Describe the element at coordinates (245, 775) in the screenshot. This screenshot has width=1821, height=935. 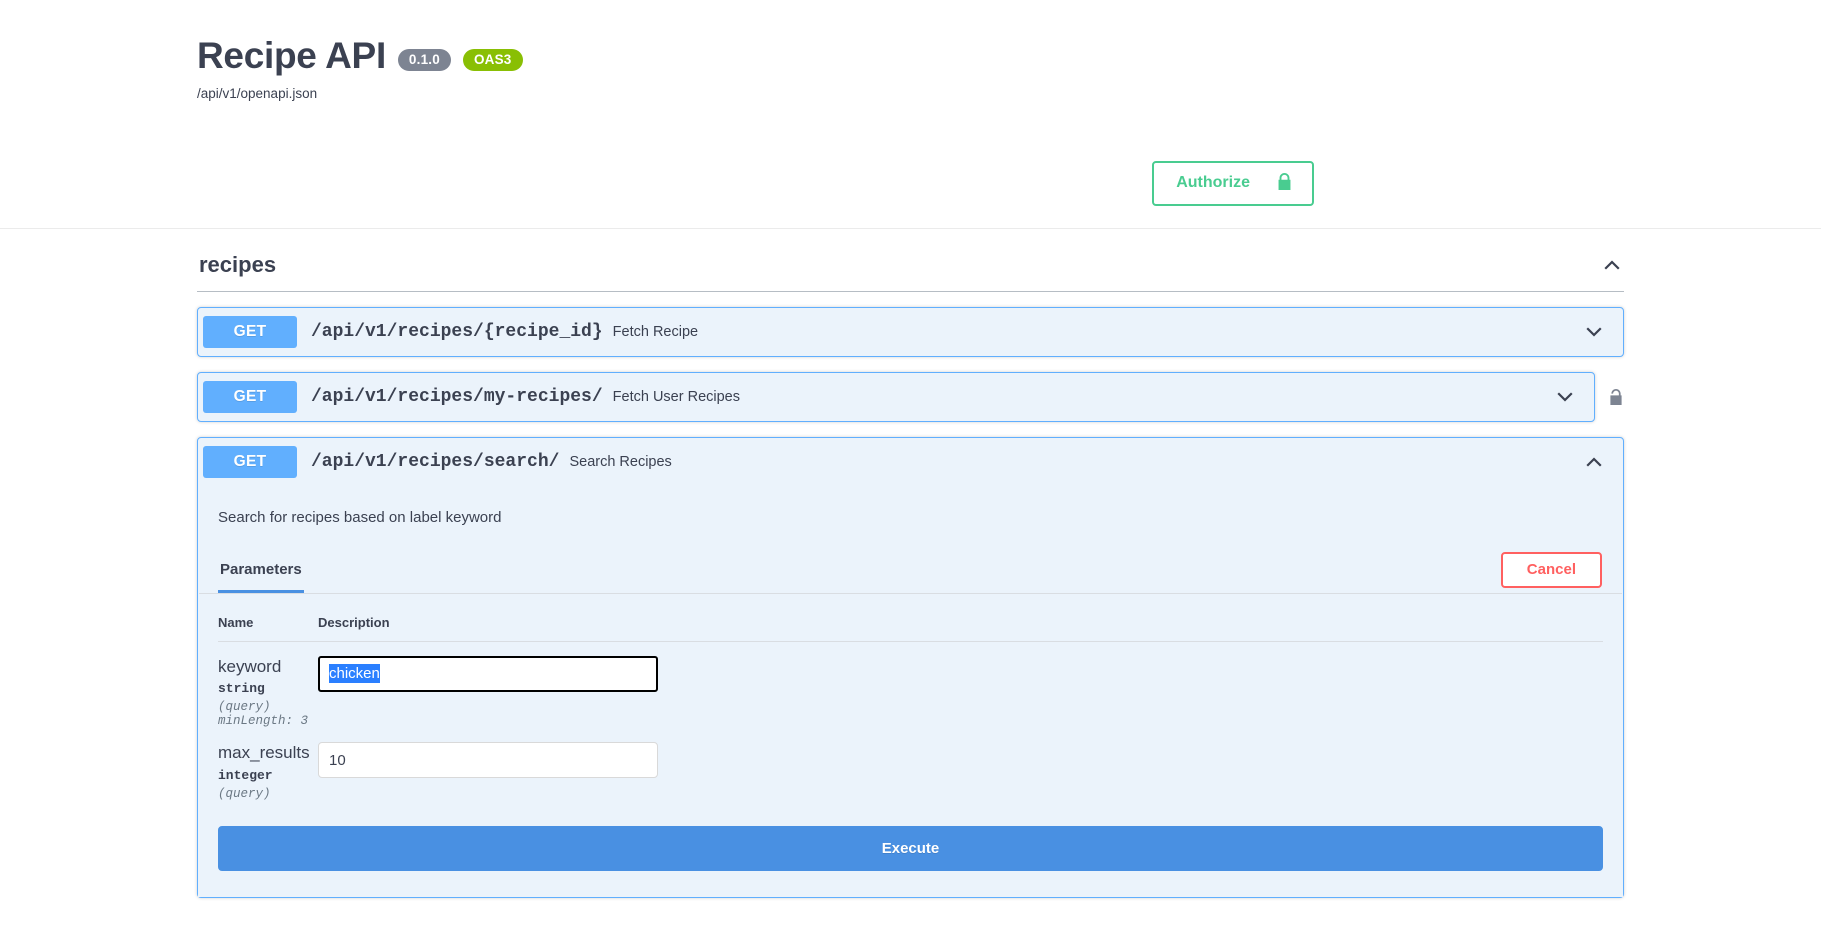
I see `parameter-type: integer` at that location.